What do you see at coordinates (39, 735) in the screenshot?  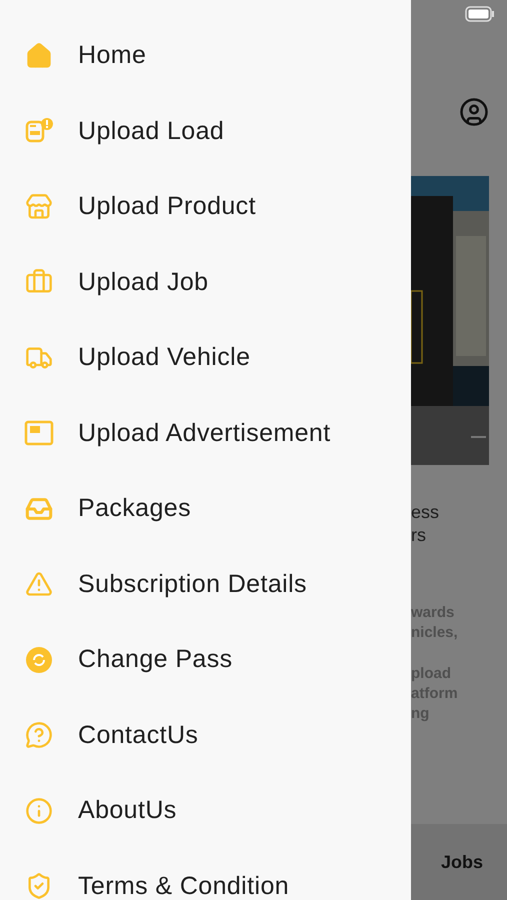 I see `help-icon` at bounding box center [39, 735].